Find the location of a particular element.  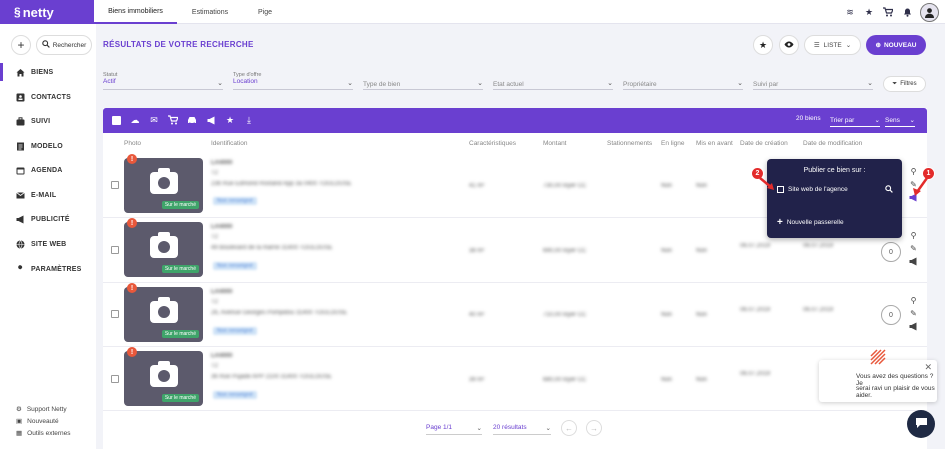

sidebar-item-parametres: PARAMÈTRES is located at coordinates (48, 269).